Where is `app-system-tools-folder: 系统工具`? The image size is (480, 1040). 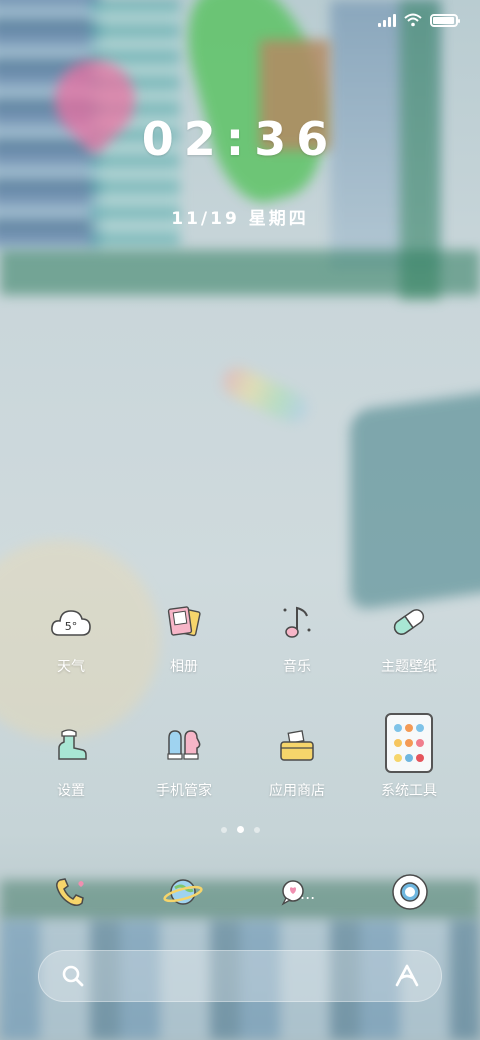 app-system-tools-folder: 系统工具 is located at coordinates (409, 756).